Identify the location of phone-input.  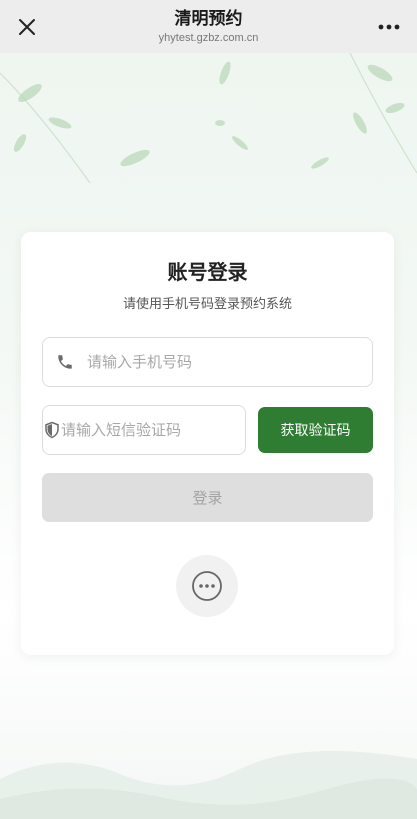
(229, 362).